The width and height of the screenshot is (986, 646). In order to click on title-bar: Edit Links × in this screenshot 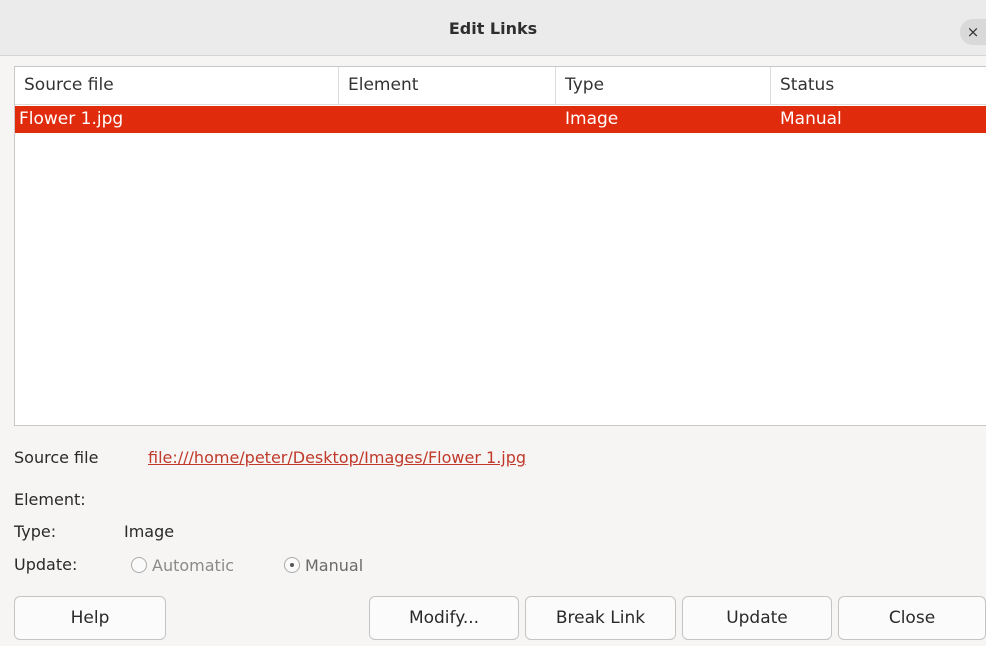, I will do `click(493, 28)`.